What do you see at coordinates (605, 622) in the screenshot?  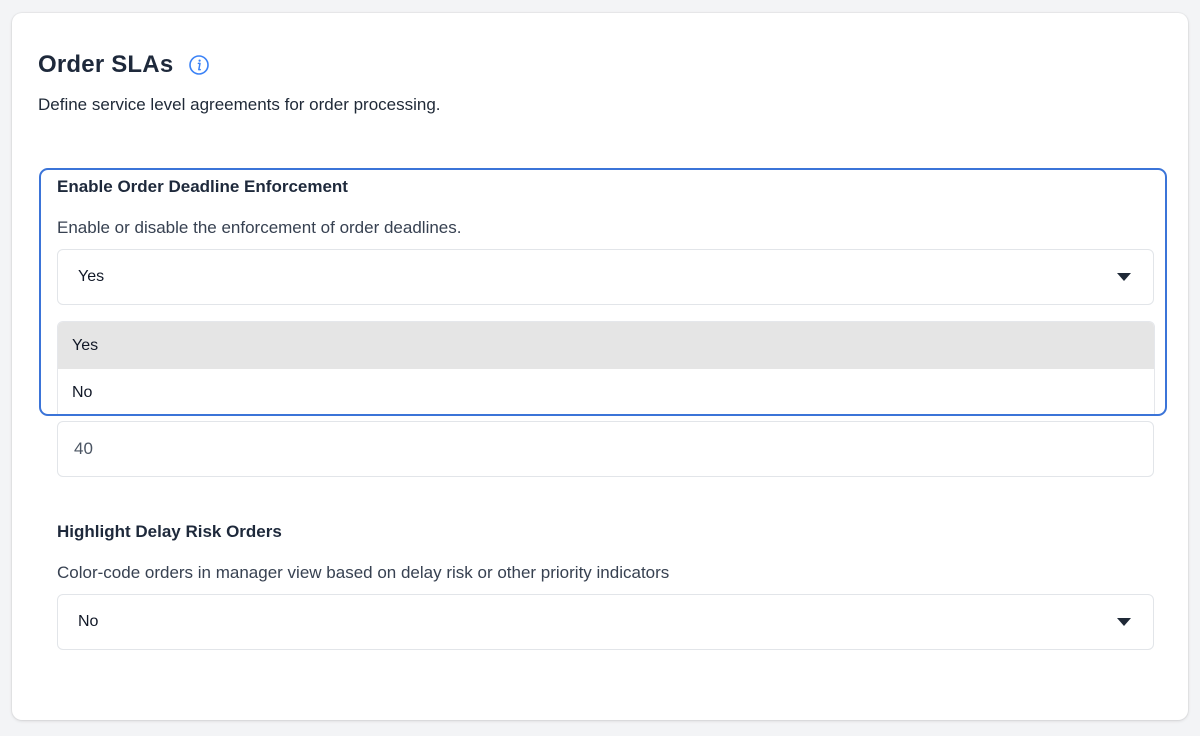 I see `highlight-delay-risk-select: No` at bounding box center [605, 622].